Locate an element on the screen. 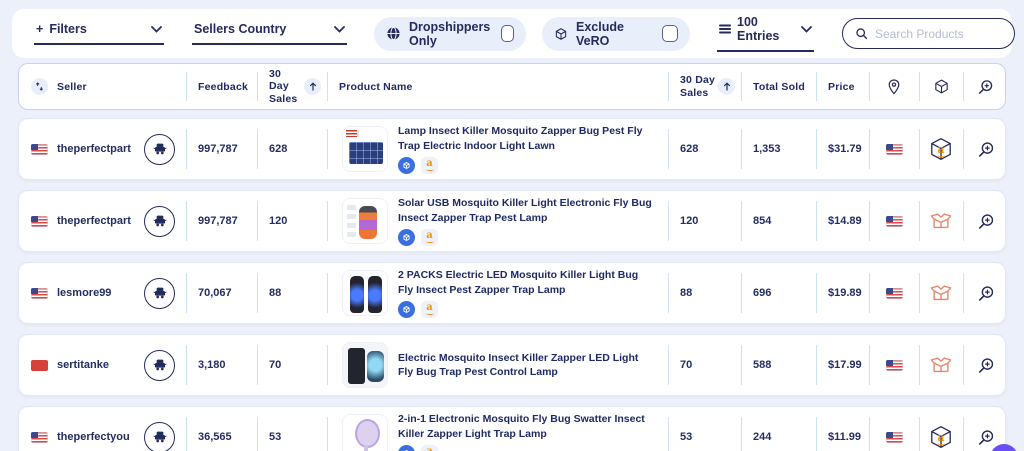 This screenshot has width=1024, height=451. header-feedback-label: Feedback is located at coordinates (223, 86).